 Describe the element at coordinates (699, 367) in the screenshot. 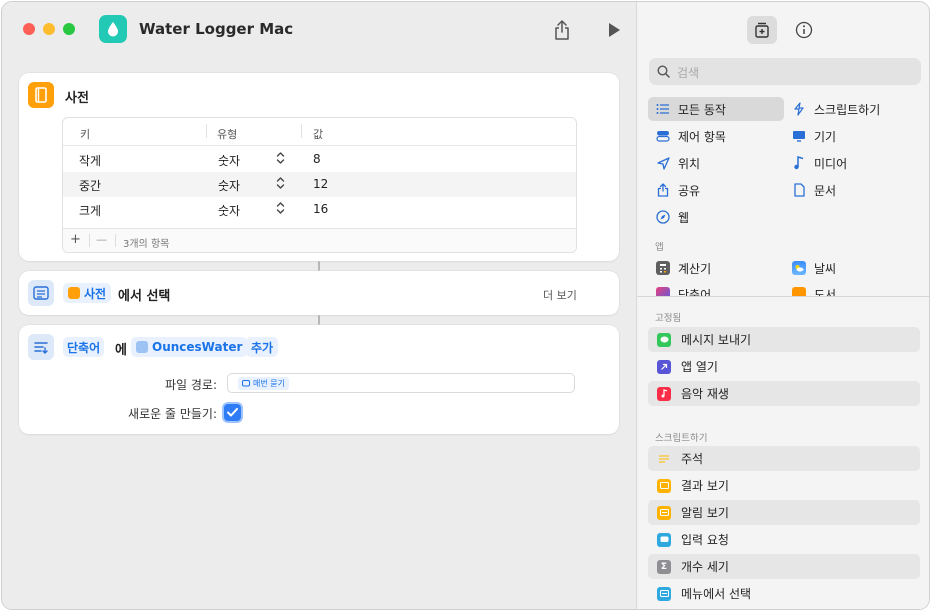

I see `action-label: 앱 열기` at that location.